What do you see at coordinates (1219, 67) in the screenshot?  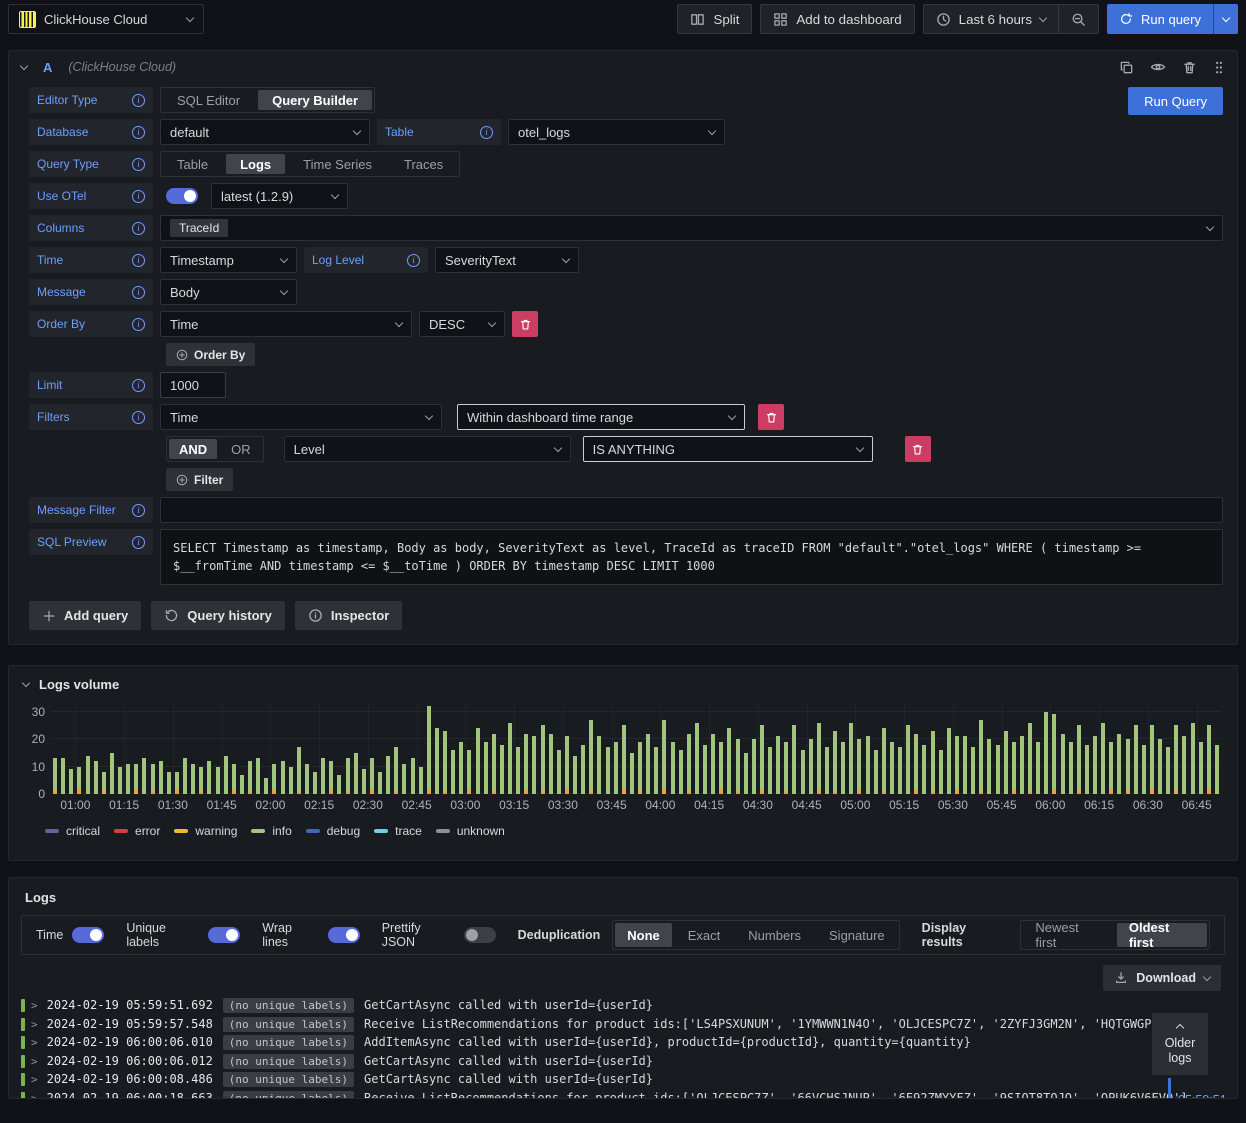 I see `drag-handle-icon` at bounding box center [1219, 67].